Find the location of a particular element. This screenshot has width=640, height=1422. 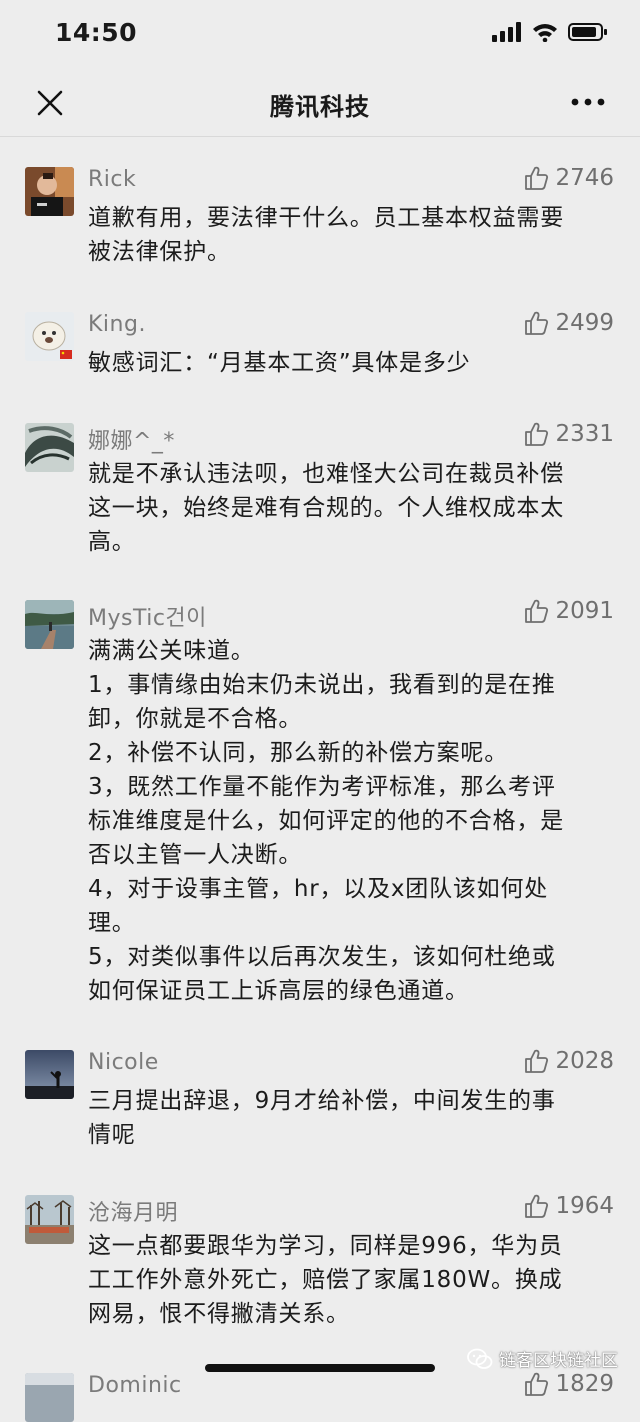

navigation-bar: 腾讯科技 is located at coordinates (320, 103).